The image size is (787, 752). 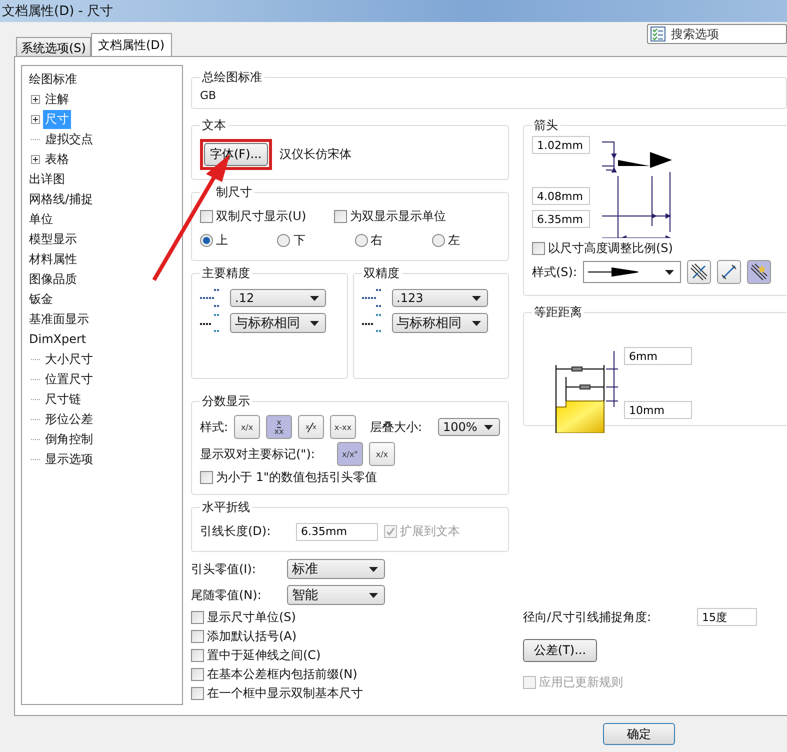 What do you see at coordinates (430, 531) in the screenshot?
I see `checkbox-label: 扩展到文本` at bounding box center [430, 531].